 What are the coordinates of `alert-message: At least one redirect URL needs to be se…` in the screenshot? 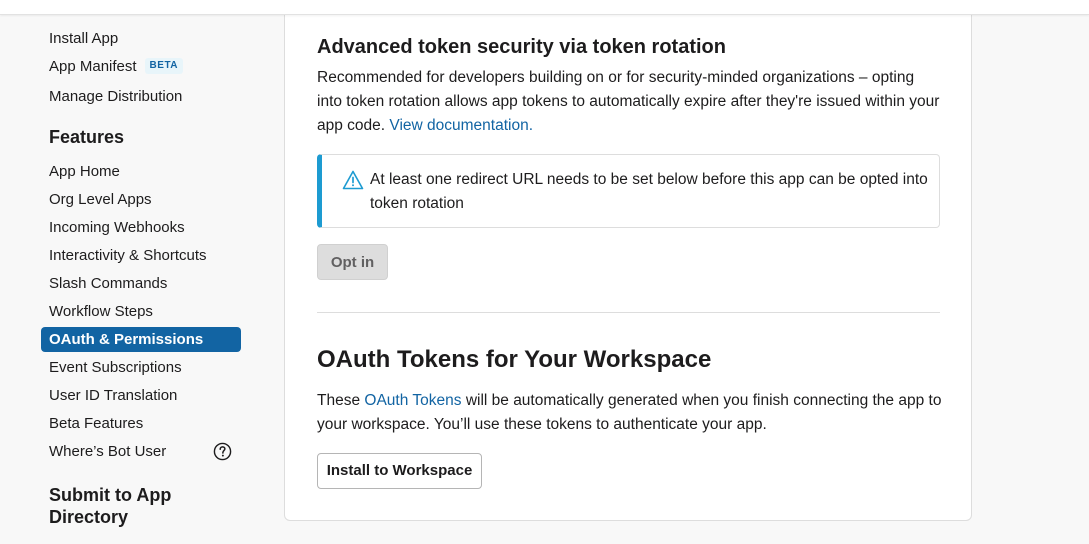 It's located at (649, 191).